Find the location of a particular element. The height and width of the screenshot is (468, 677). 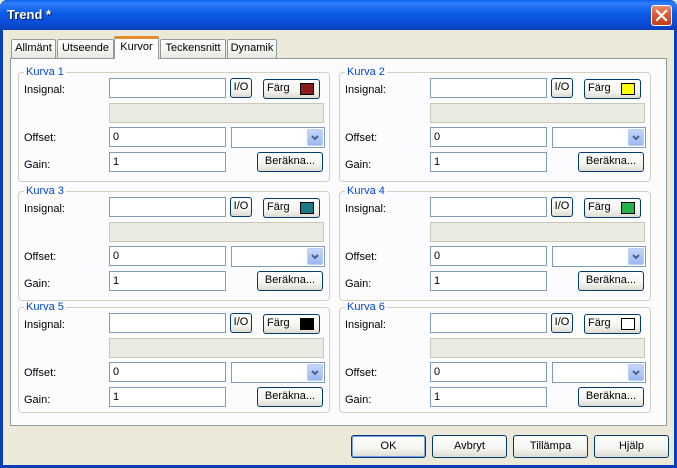

curve-group-title: Kurva 5 is located at coordinates (45, 307).